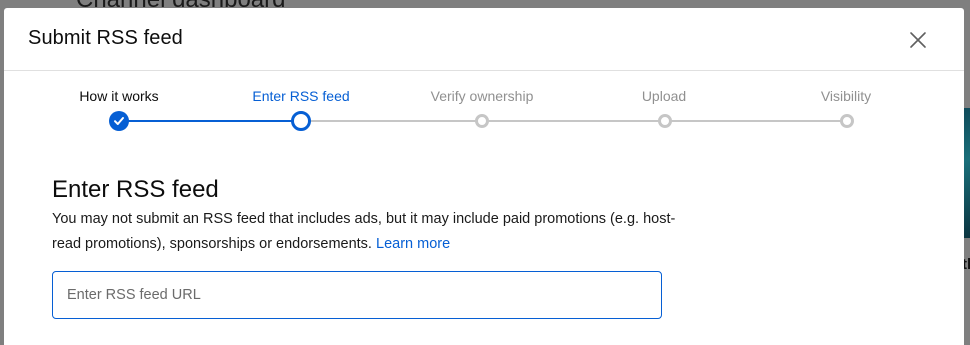 This screenshot has height=345, width=970. Describe the element at coordinates (482, 121) in the screenshot. I see `step-dot-verify-ownership` at that location.